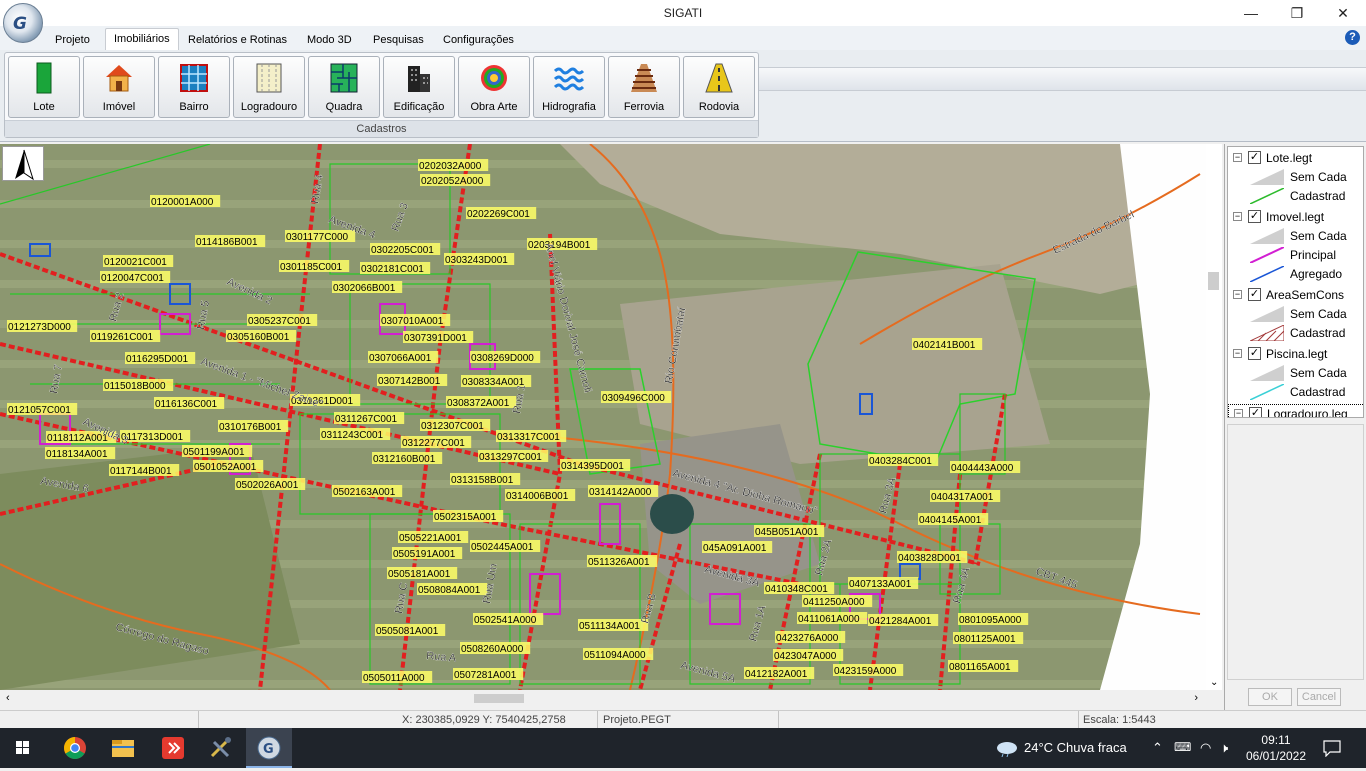  What do you see at coordinates (138, 385) in the screenshot?
I see `parcel-label: 0115018B000` at bounding box center [138, 385].